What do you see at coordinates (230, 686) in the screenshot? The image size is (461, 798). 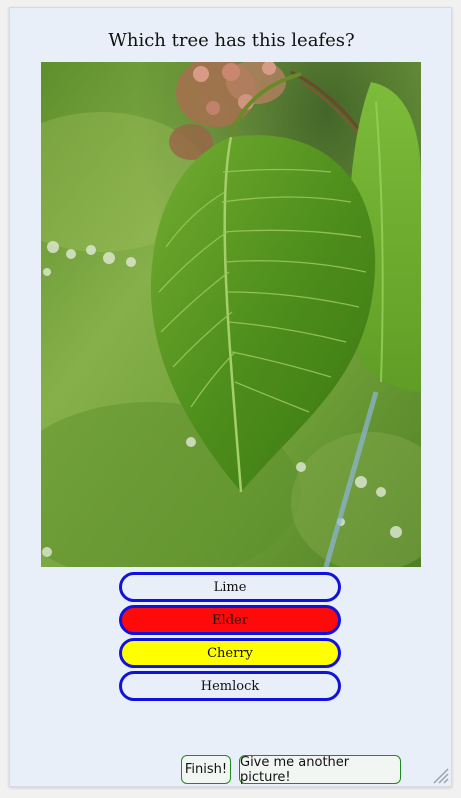 I see `answer-button-hemlock: Hemlock` at bounding box center [230, 686].